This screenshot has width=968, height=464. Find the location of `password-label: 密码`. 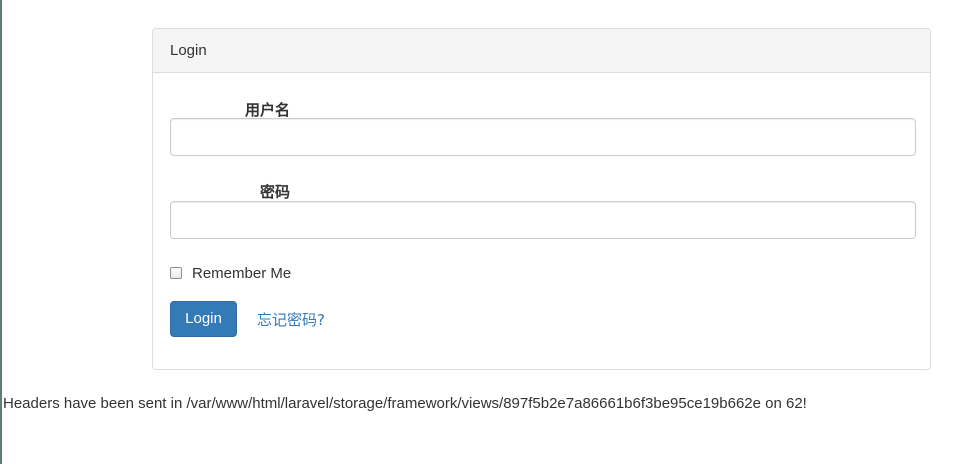

password-label: 密码 is located at coordinates (275, 192).